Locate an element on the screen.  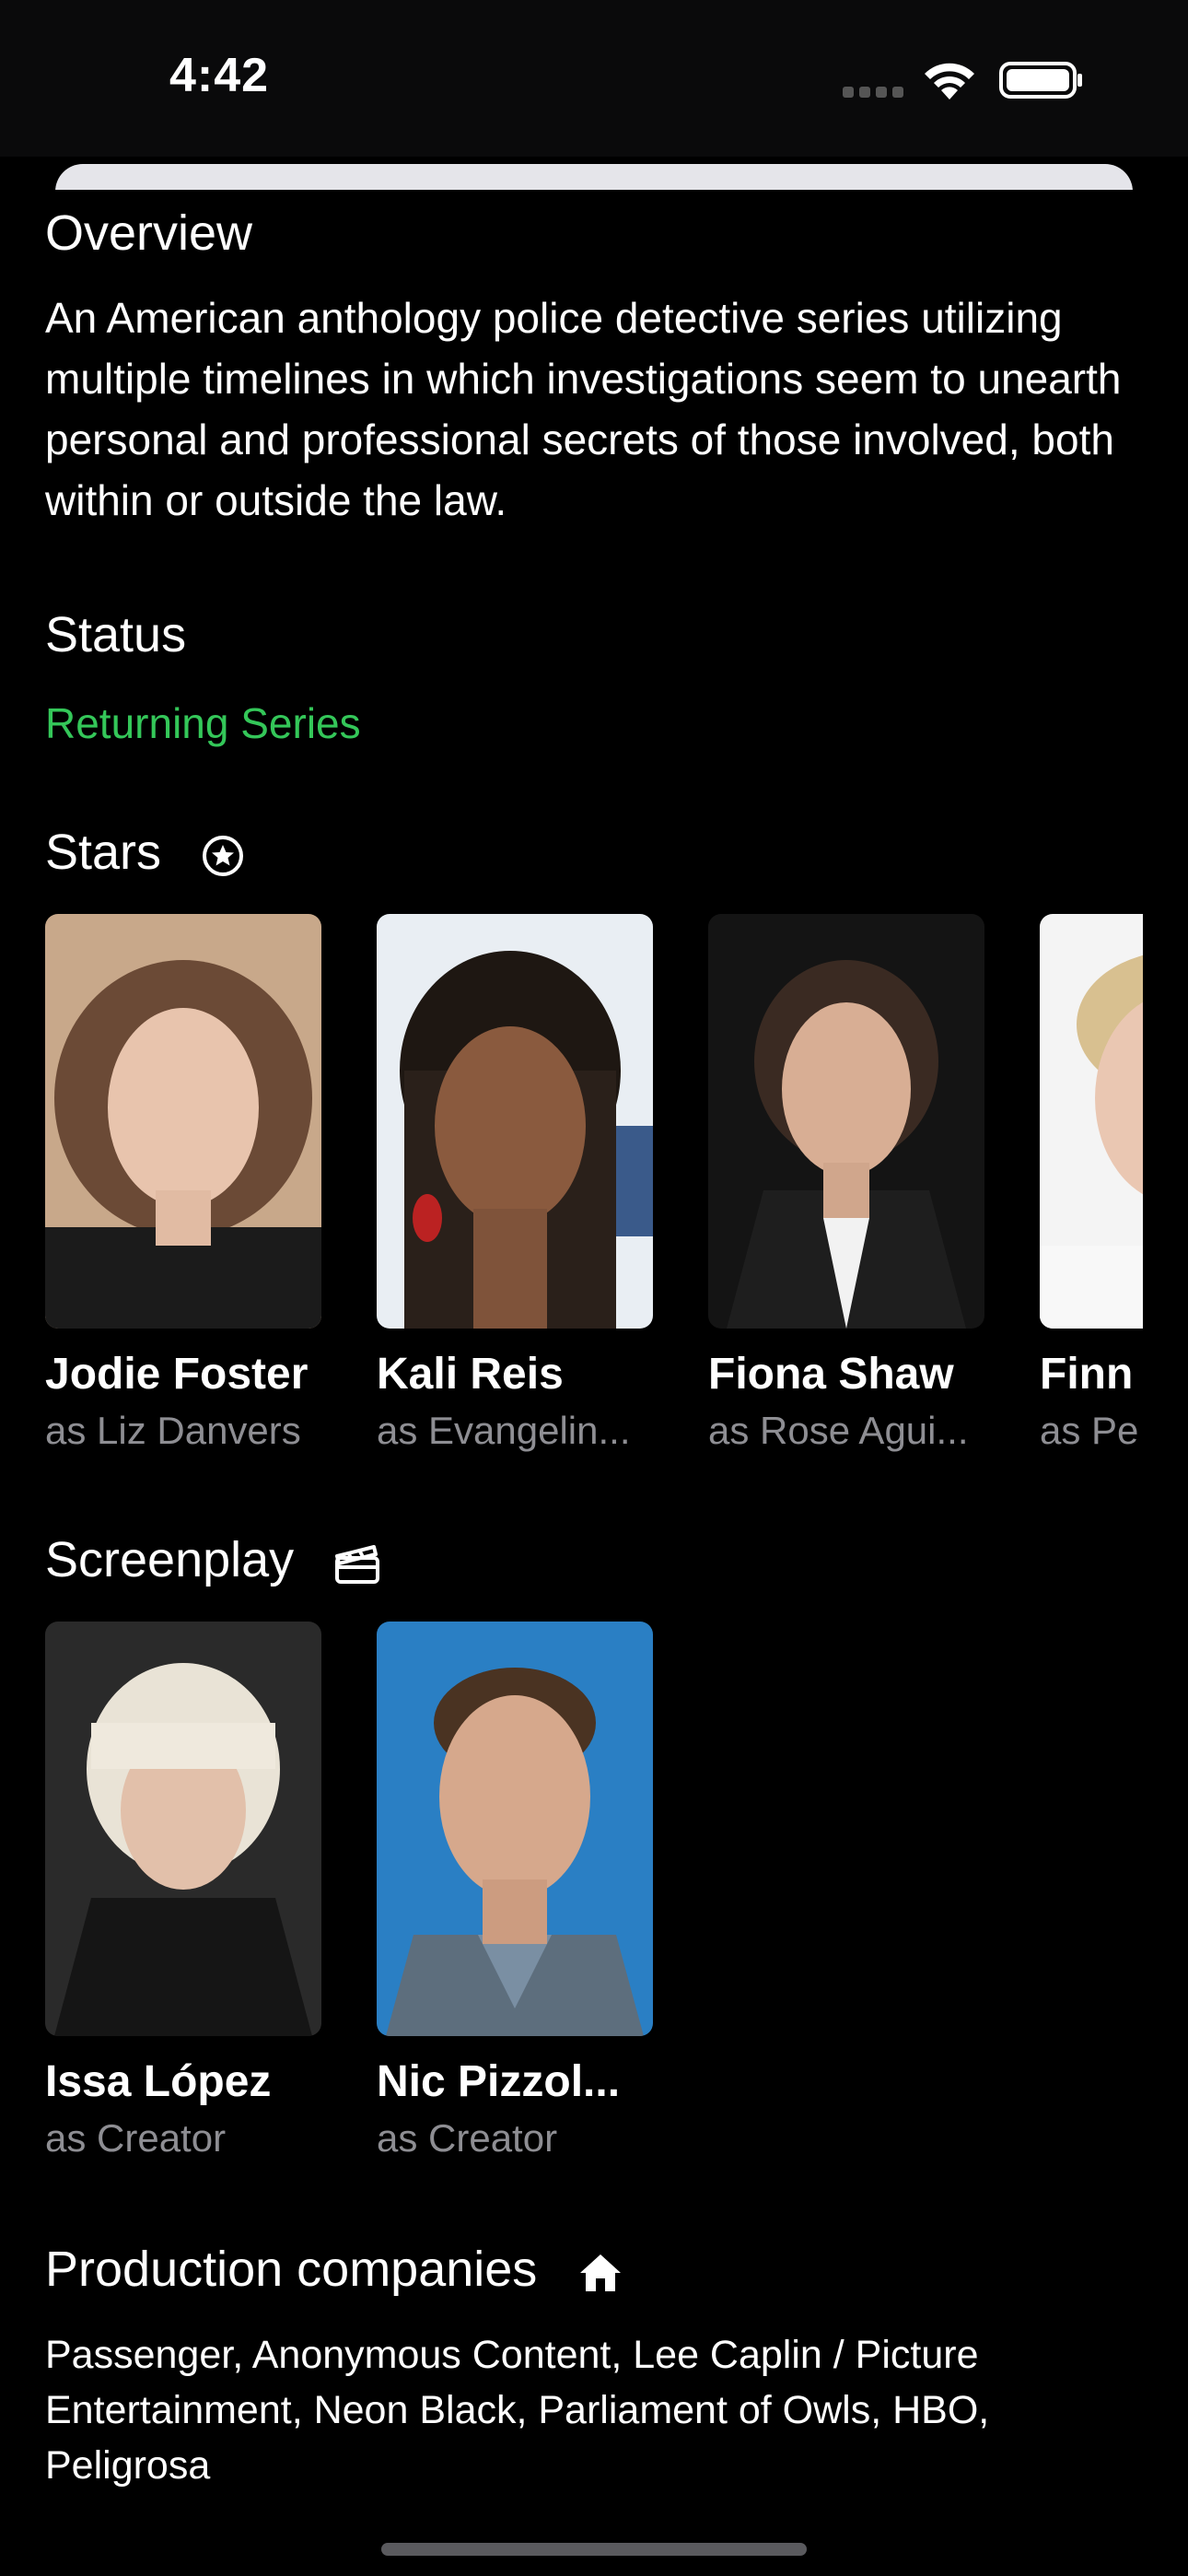
cast-role: as Liz Danvers is located at coordinates (173, 1430).